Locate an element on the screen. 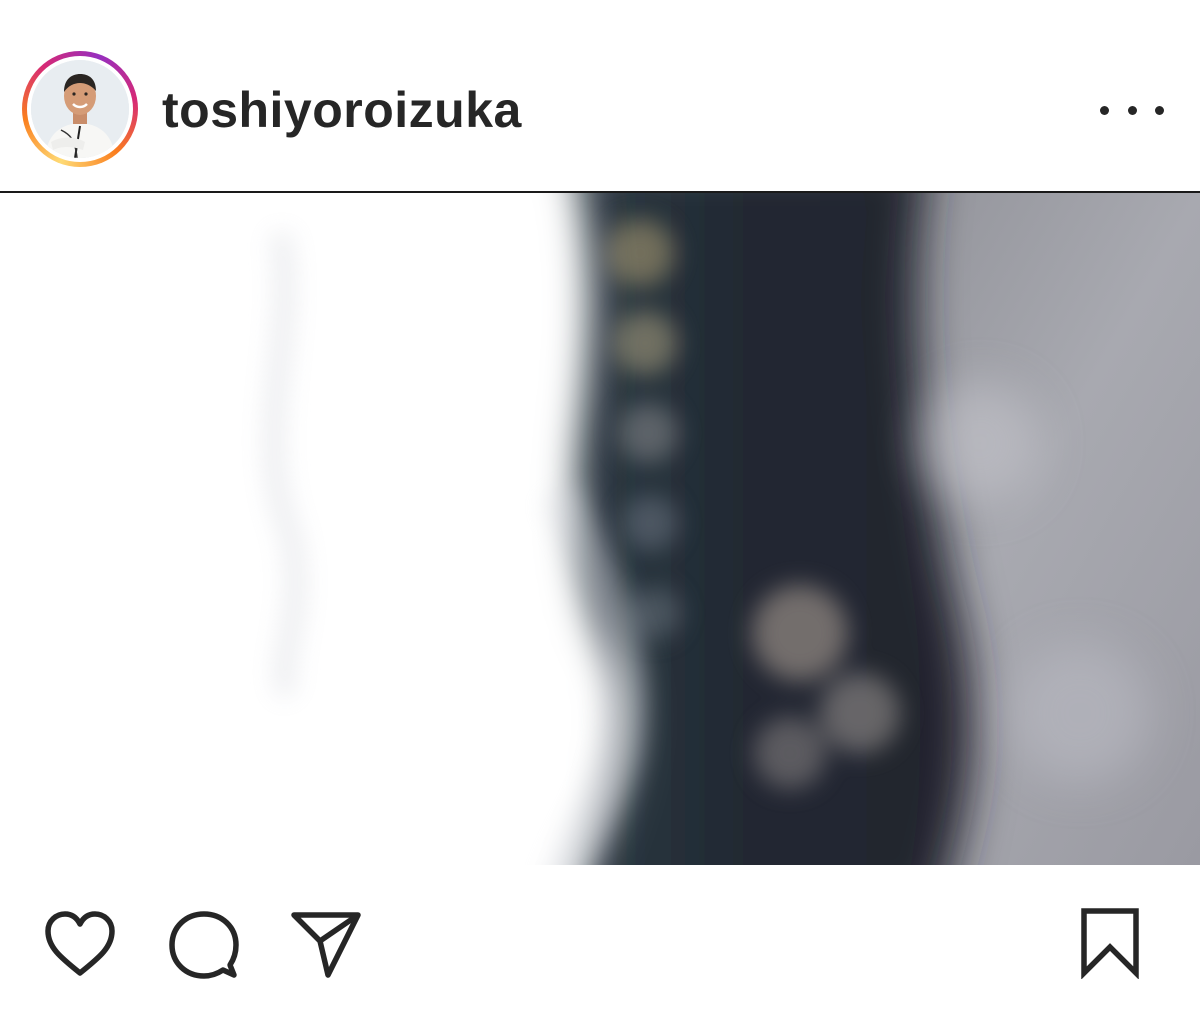 This screenshot has height=1018, width=1200. send-icon is located at coordinates (326, 945).